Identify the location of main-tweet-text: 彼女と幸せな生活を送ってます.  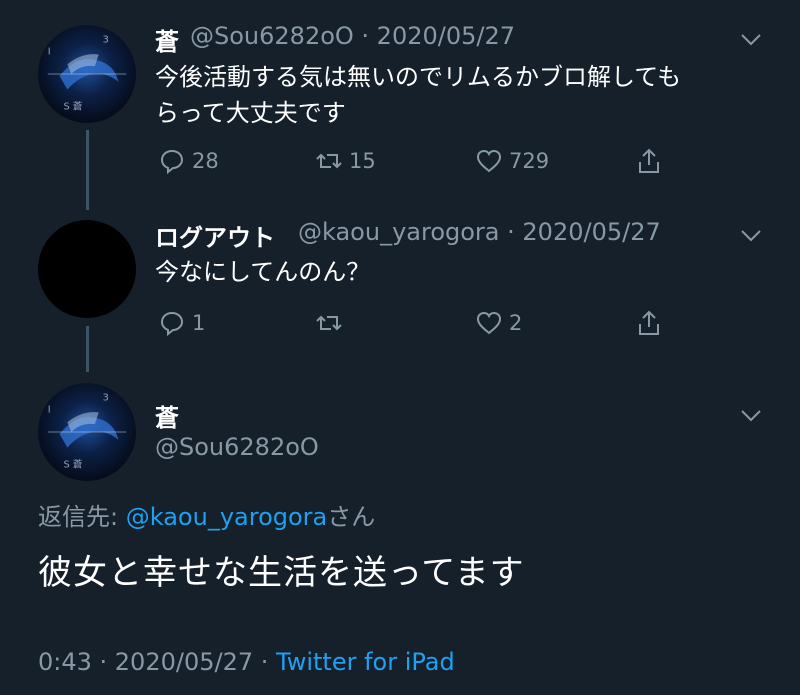
(281, 573).